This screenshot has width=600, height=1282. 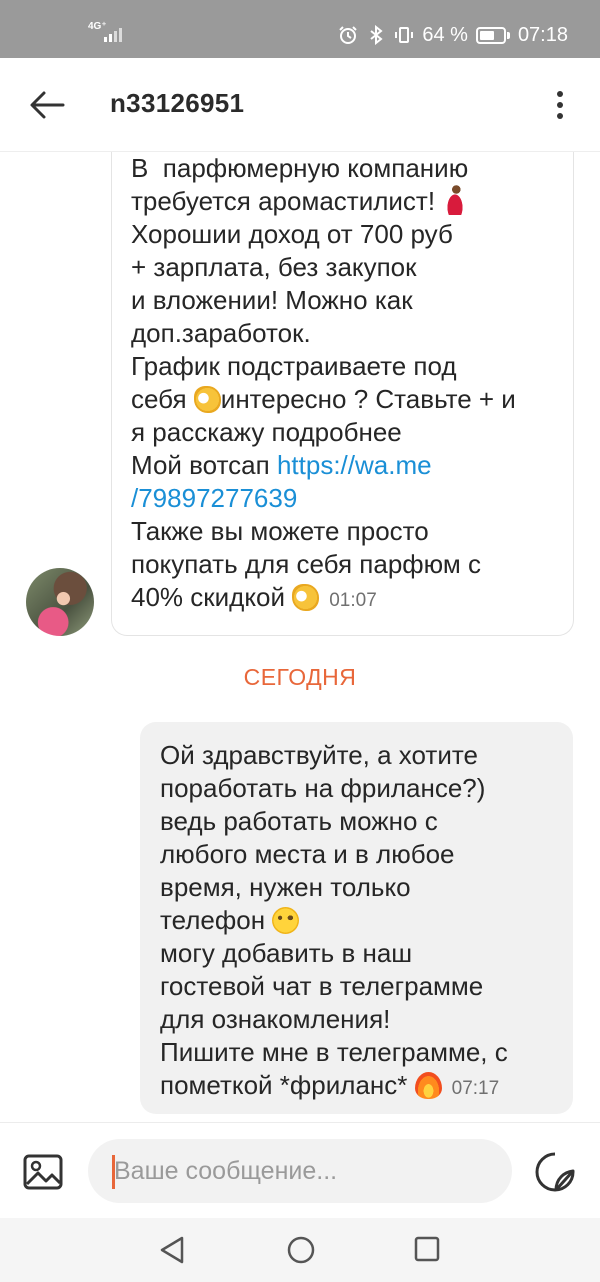 What do you see at coordinates (427, 1249) in the screenshot?
I see `square-recent-icon` at bounding box center [427, 1249].